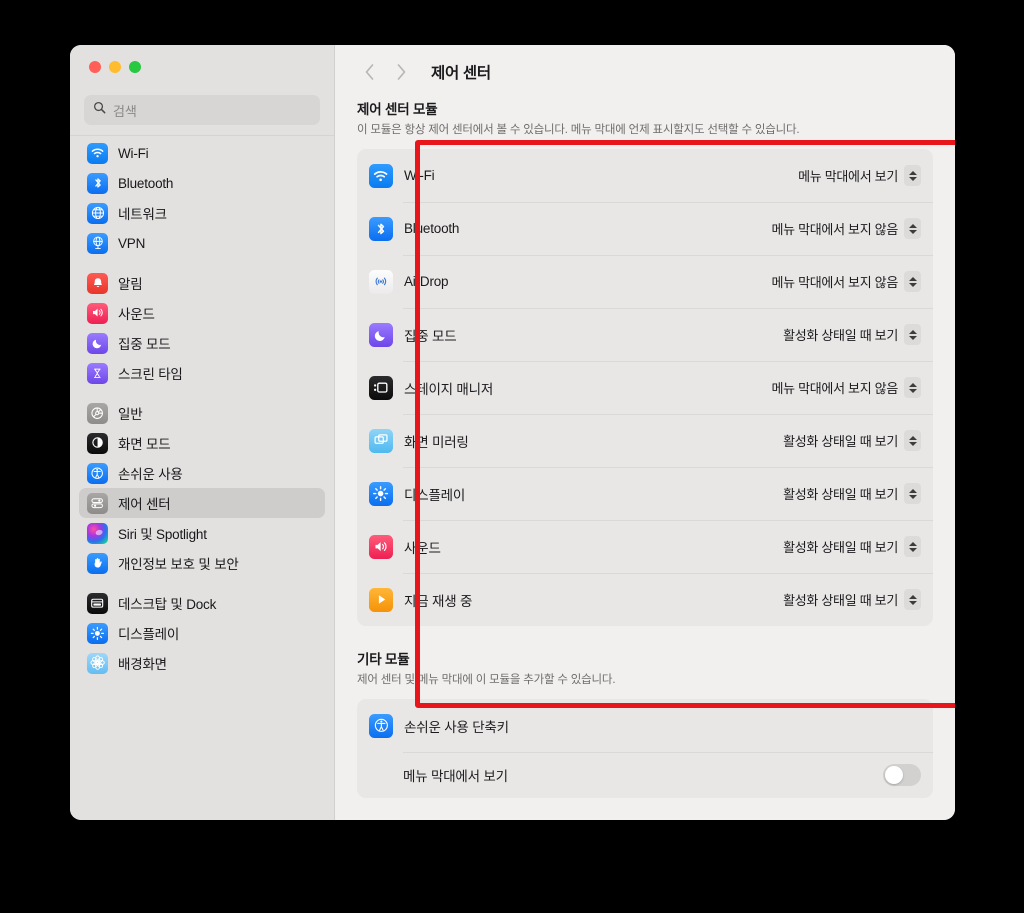 This screenshot has height=913, width=1024. Describe the element at coordinates (202, 443) in the screenshot. I see `sidebar-item-appearance-contrast: 화면 모드` at that location.